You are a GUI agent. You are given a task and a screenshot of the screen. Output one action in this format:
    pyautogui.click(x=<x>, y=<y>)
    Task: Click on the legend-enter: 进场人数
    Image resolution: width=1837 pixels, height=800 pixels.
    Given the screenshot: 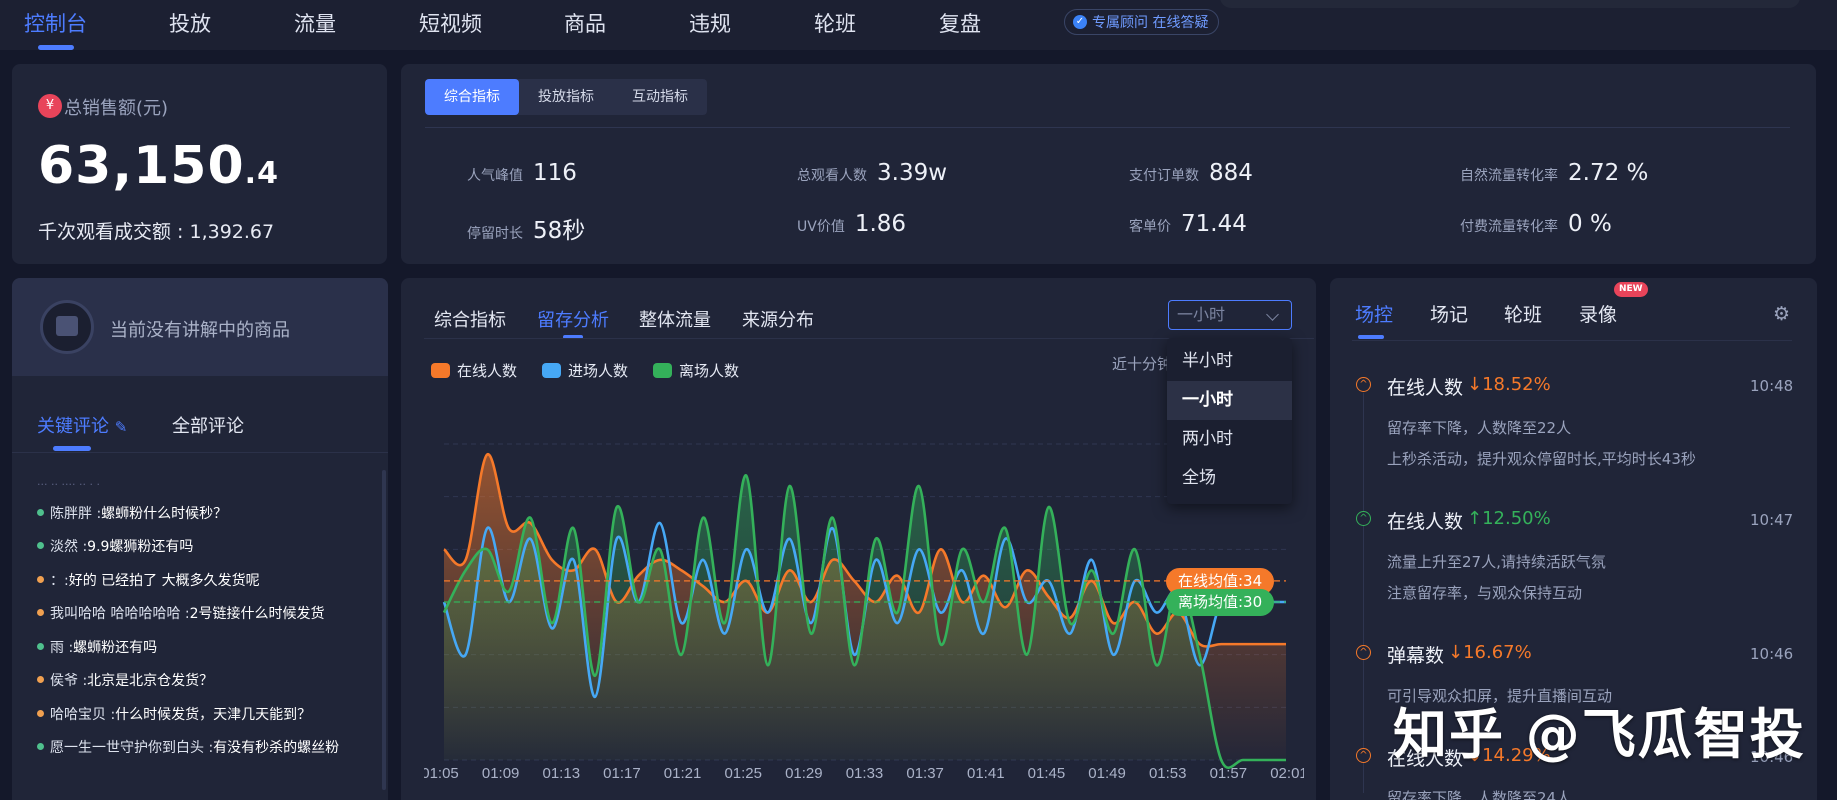 What is the action you would take?
    pyautogui.click(x=585, y=370)
    